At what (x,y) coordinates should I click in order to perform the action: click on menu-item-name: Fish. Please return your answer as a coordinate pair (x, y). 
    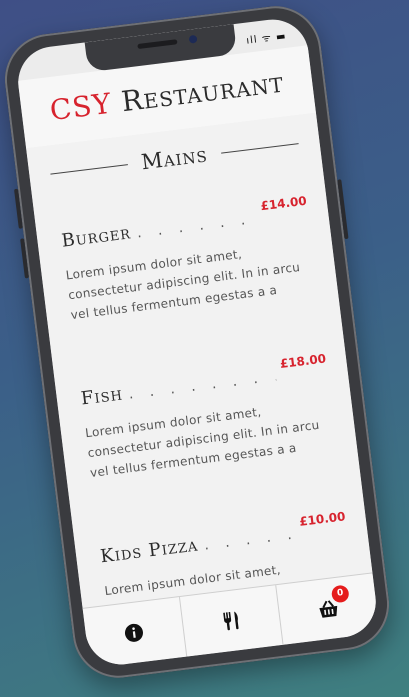
    Looking at the image, I should click on (101, 396).